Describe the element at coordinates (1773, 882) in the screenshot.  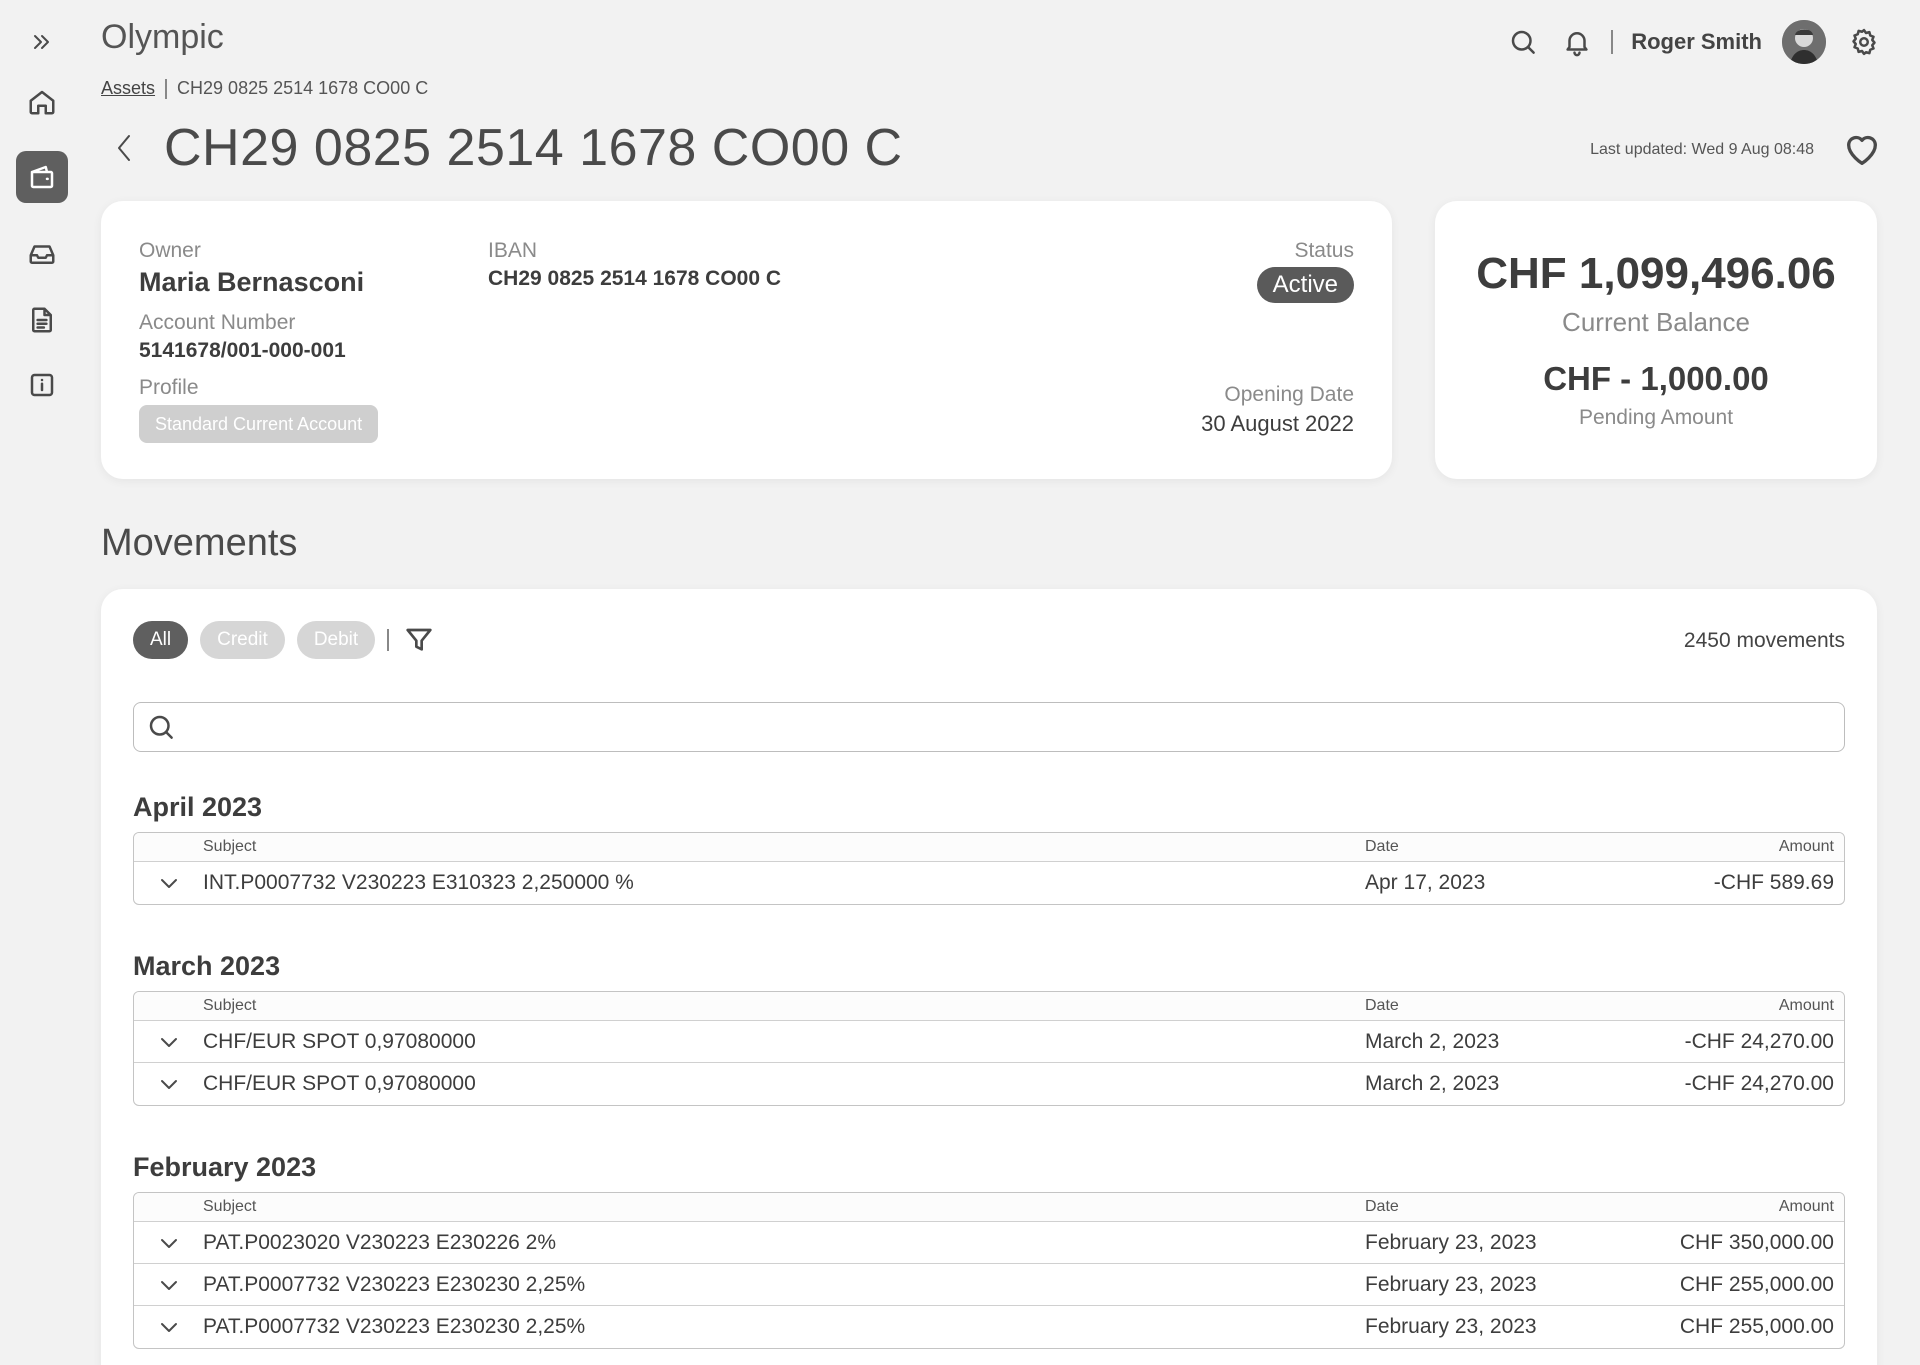
I see `row-amount: -CHF 589.69` at that location.